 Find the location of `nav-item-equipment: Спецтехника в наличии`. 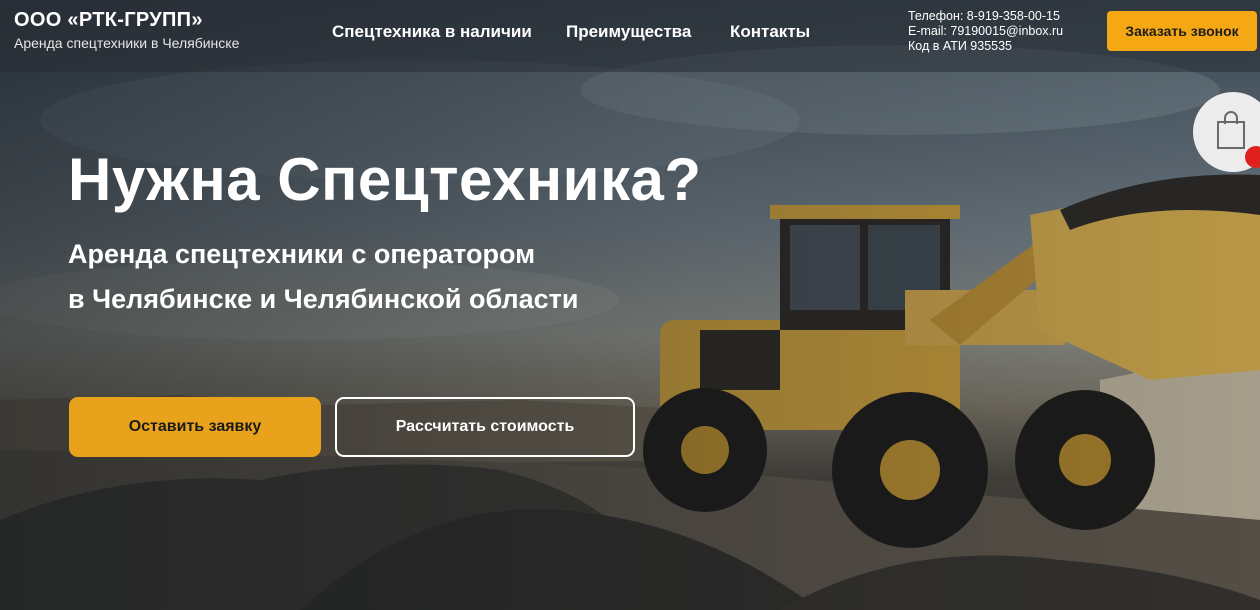

nav-item-equipment: Спецтехника в наличии is located at coordinates (432, 32).